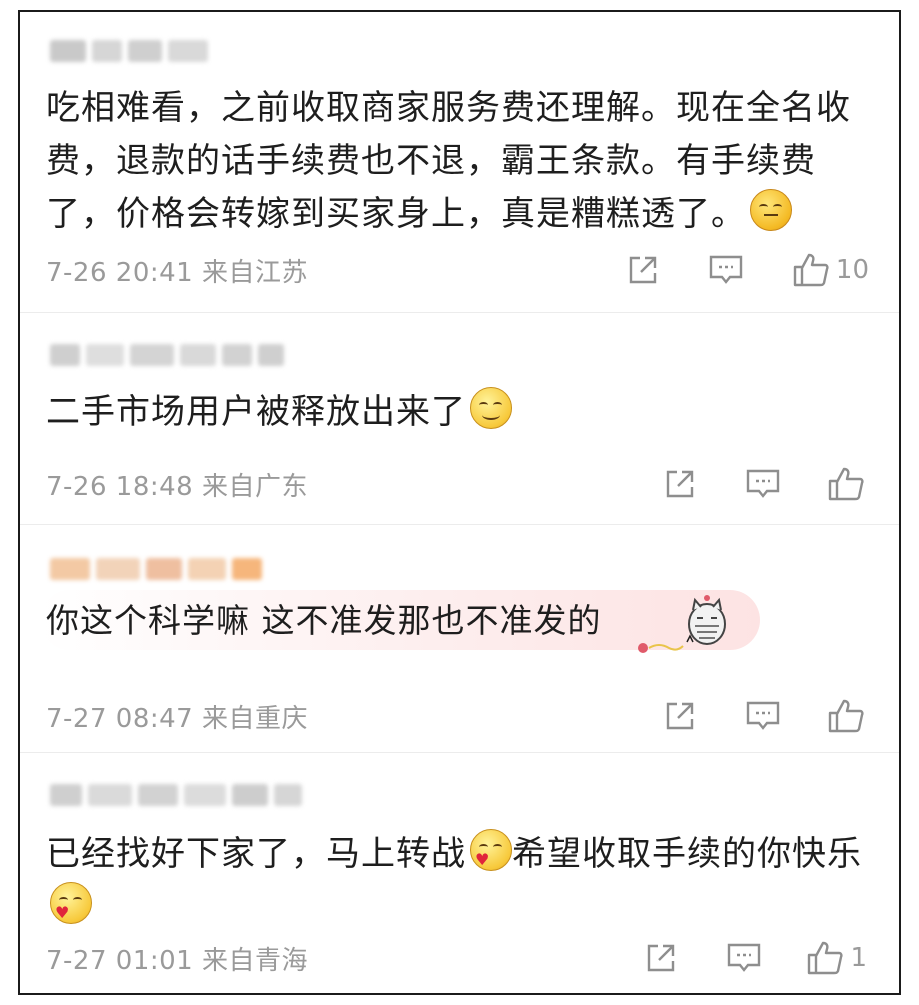 The image size is (919, 1005). I want to click on comment-time: 7-27 01:01 来自青海, so click(177, 960).